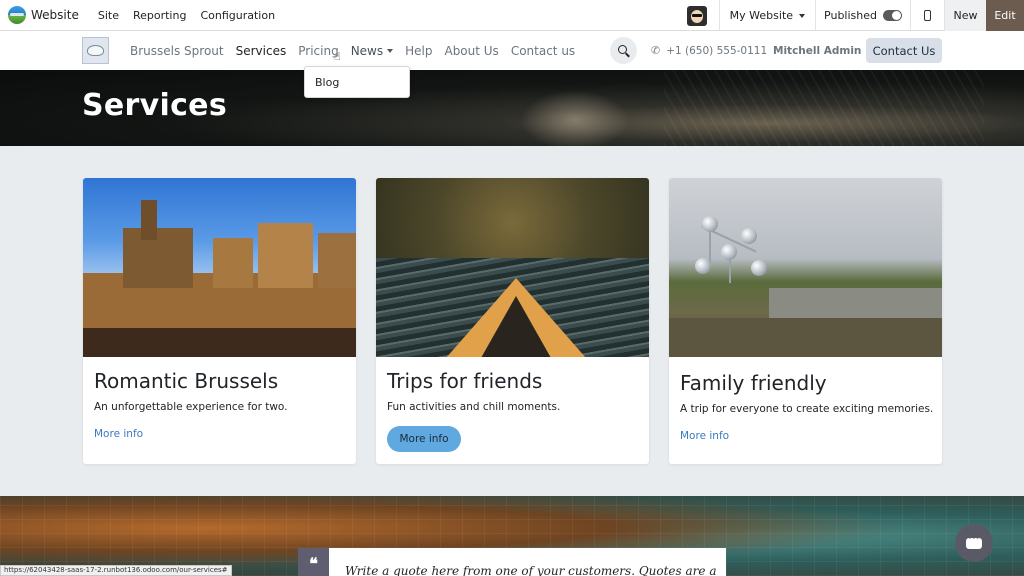 This screenshot has height=576, width=1024. What do you see at coordinates (318, 51) in the screenshot?
I see `nav-link-pricing: Pricing` at bounding box center [318, 51].